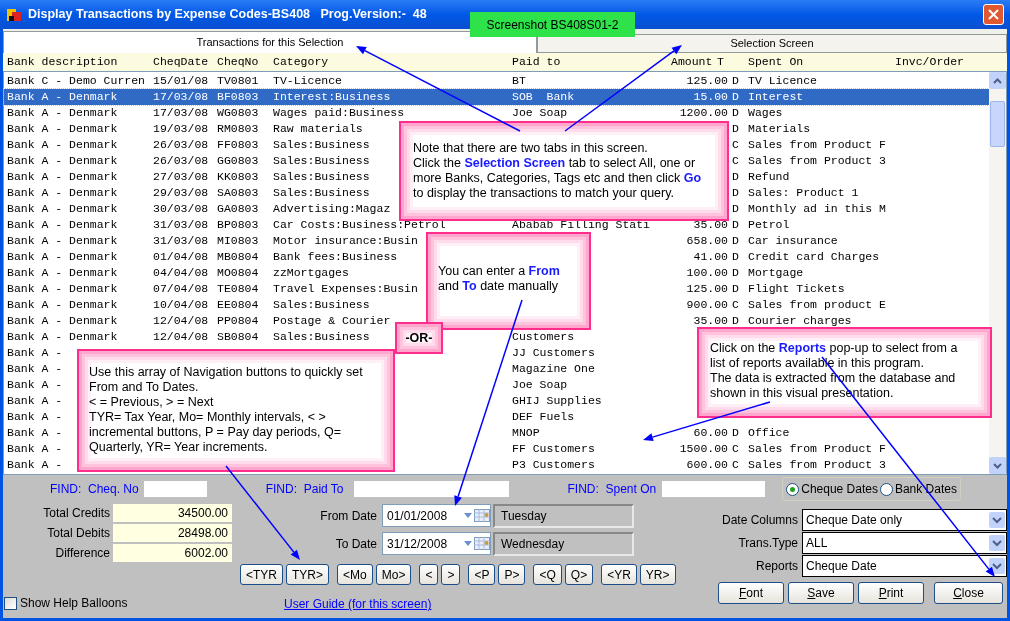 Image resolution: width=1010 pixels, height=621 pixels. I want to click on nav-button: <Mo, so click(355, 574).